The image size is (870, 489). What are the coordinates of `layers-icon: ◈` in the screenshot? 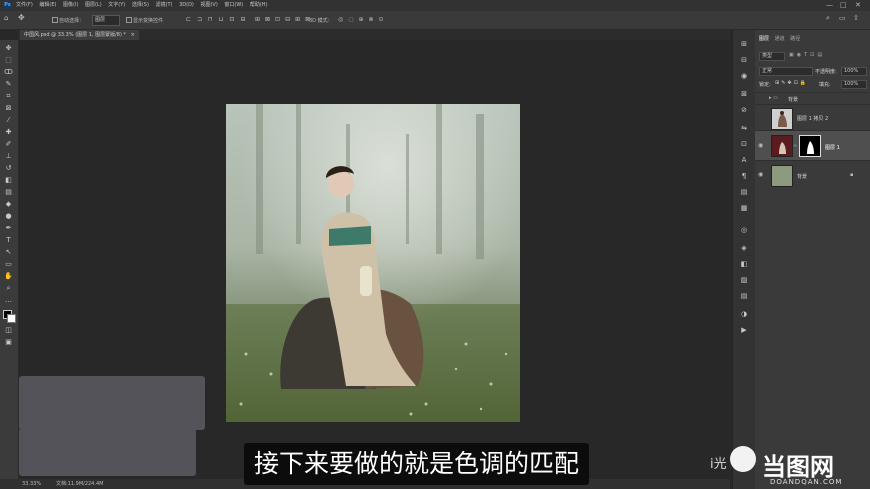 It's located at (744, 248).